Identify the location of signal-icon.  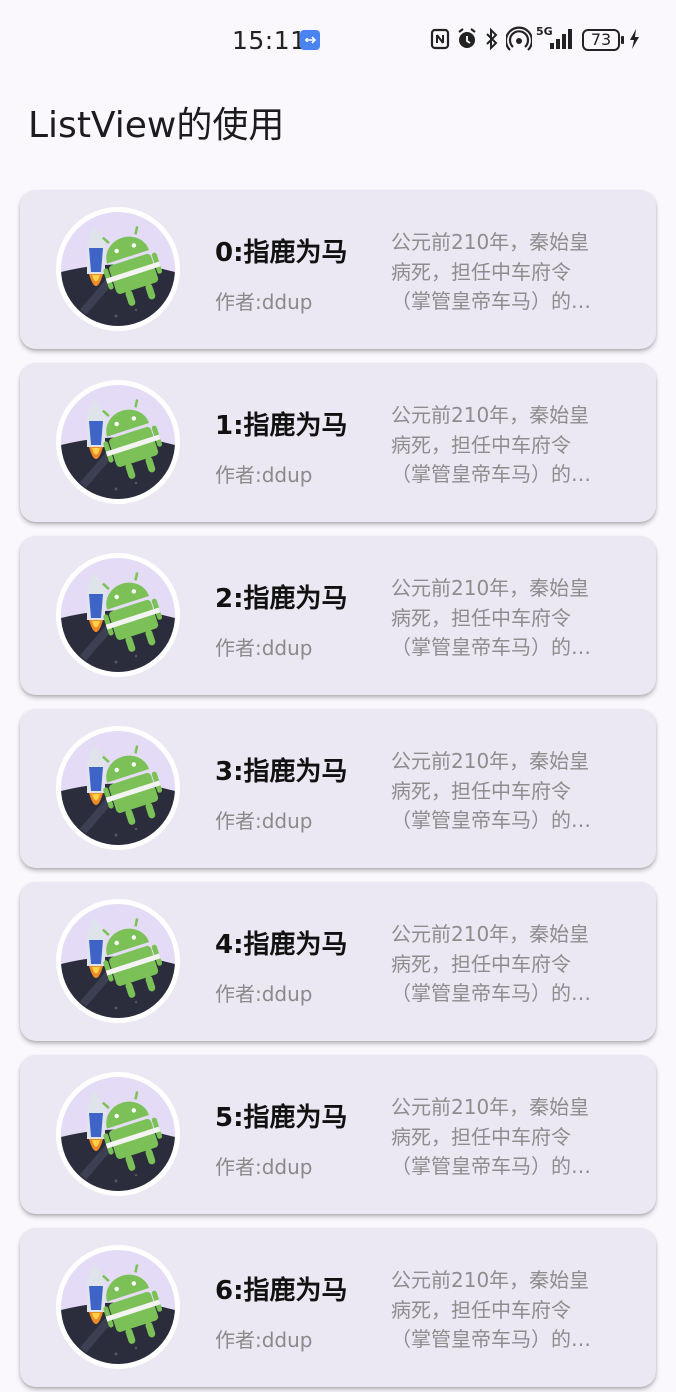
(561, 39).